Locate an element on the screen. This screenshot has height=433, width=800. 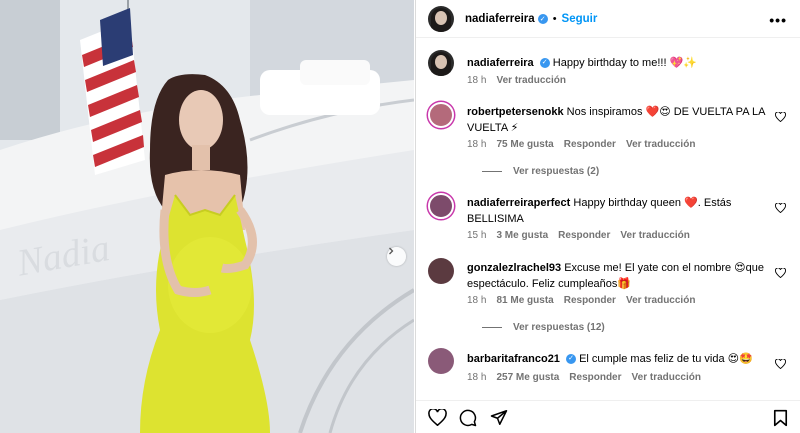
comment-icon is located at coordinates (468, 418).